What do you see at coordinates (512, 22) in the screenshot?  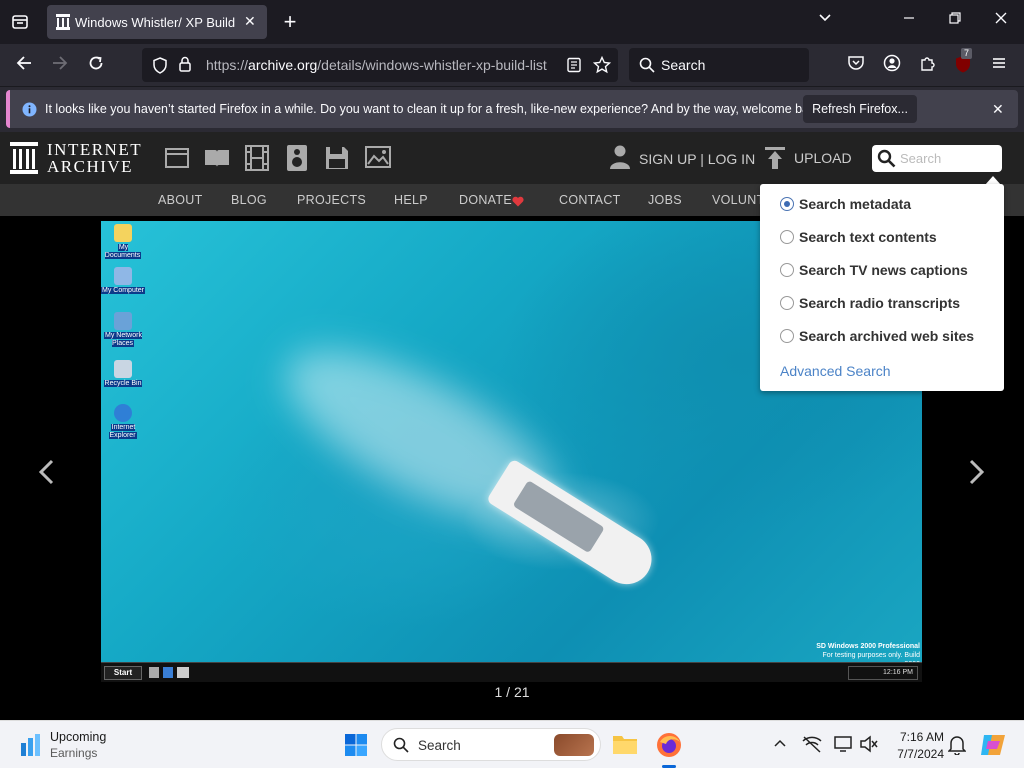 I see `tab-bar: Windows Whistler/ XP Build List ✕ +` at bounding box center [512, 22].